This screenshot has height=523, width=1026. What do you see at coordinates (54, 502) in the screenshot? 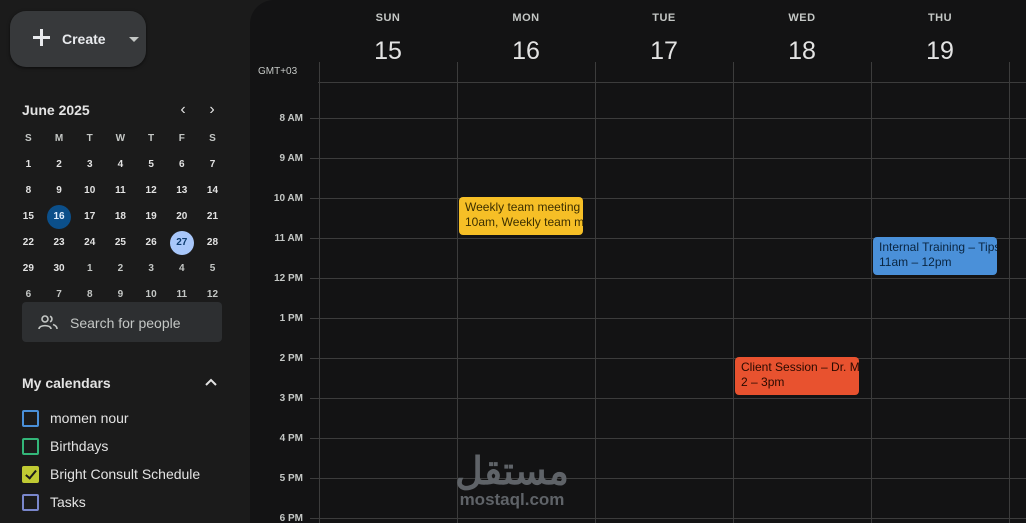
I see `calendar-item: Tasks` at bounding box center [54, 502].